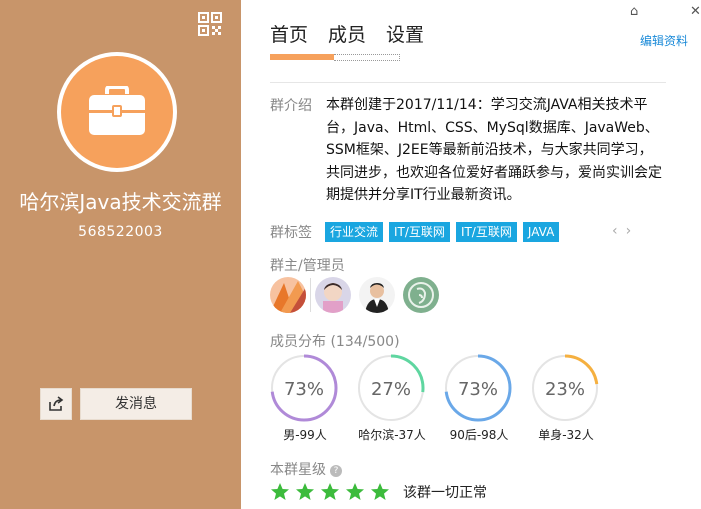 The height and width of the screenshot is (509, 701). I want to click on group-id: 568522003, so click(120, 232).